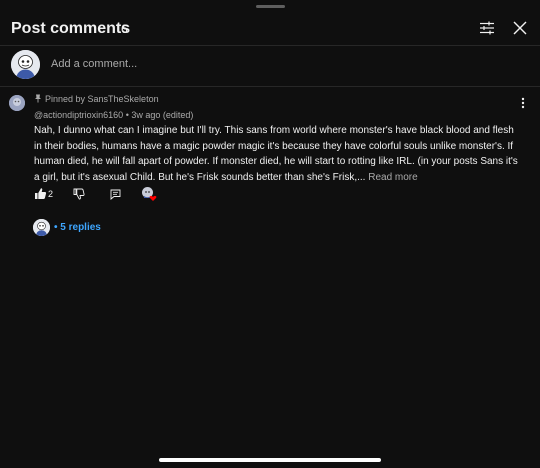 This screenshot has height=468, width=540. I want to click on drag-handle, so click(270, 6).